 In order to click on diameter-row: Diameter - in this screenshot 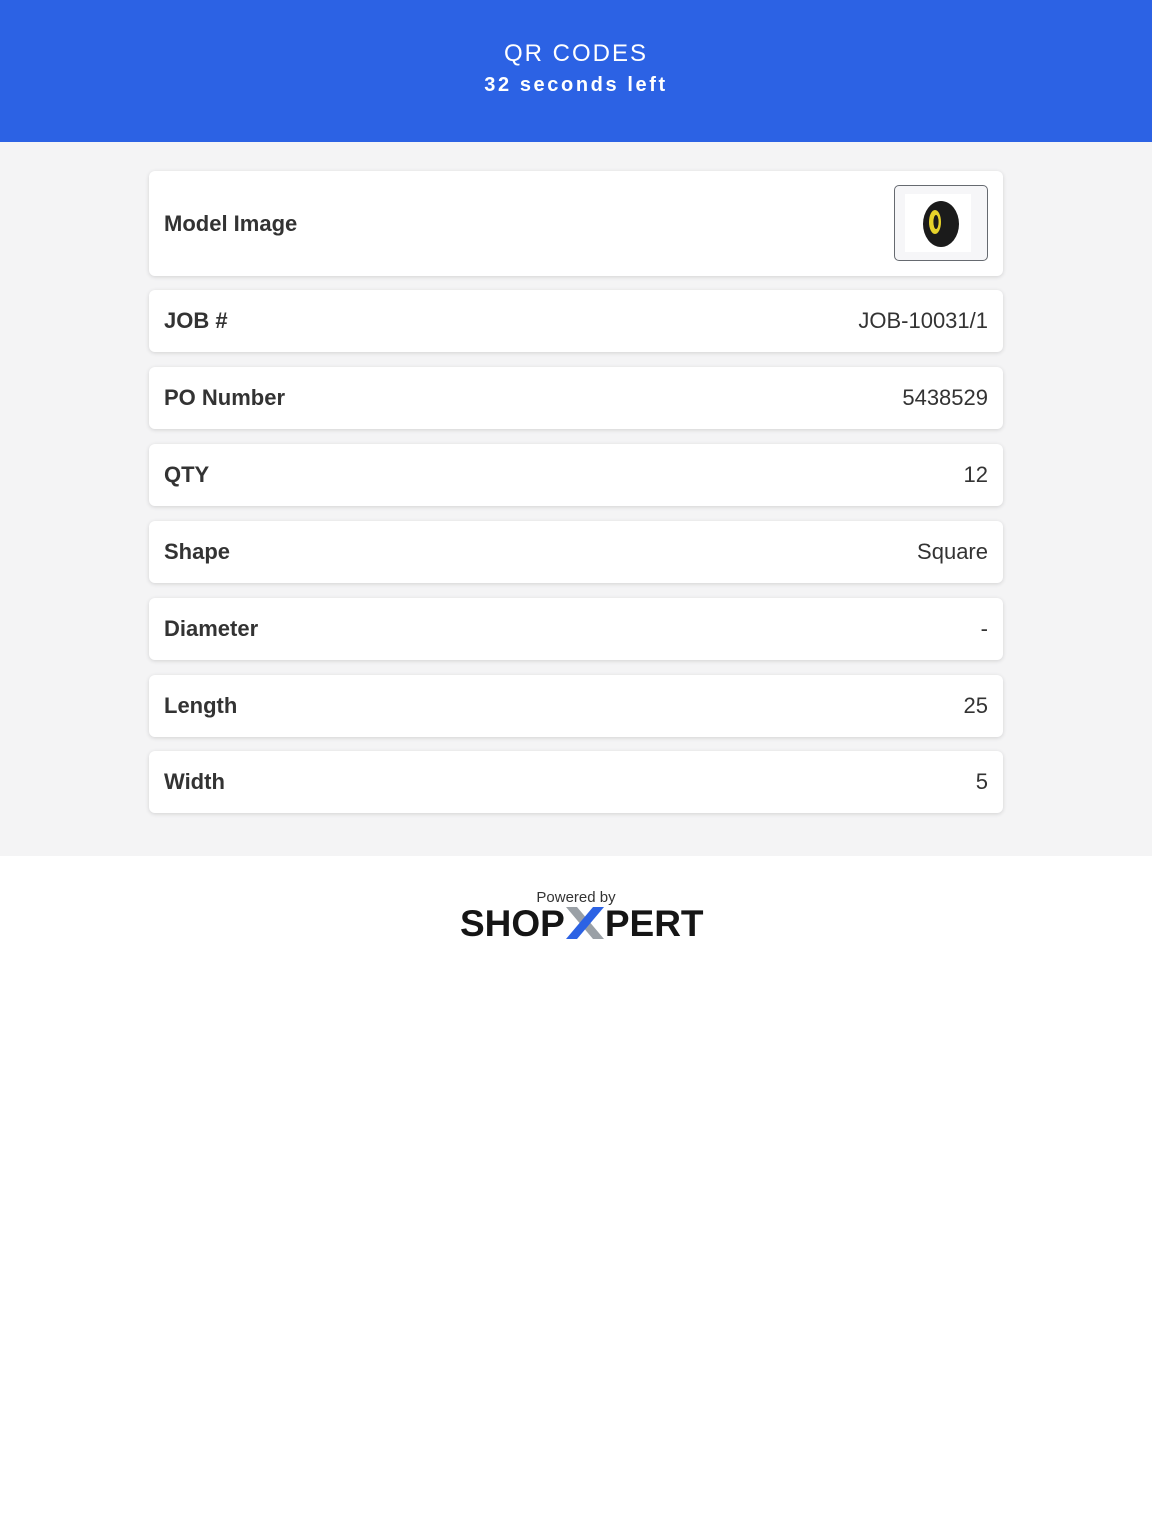, I will do `click(576, 629)`.